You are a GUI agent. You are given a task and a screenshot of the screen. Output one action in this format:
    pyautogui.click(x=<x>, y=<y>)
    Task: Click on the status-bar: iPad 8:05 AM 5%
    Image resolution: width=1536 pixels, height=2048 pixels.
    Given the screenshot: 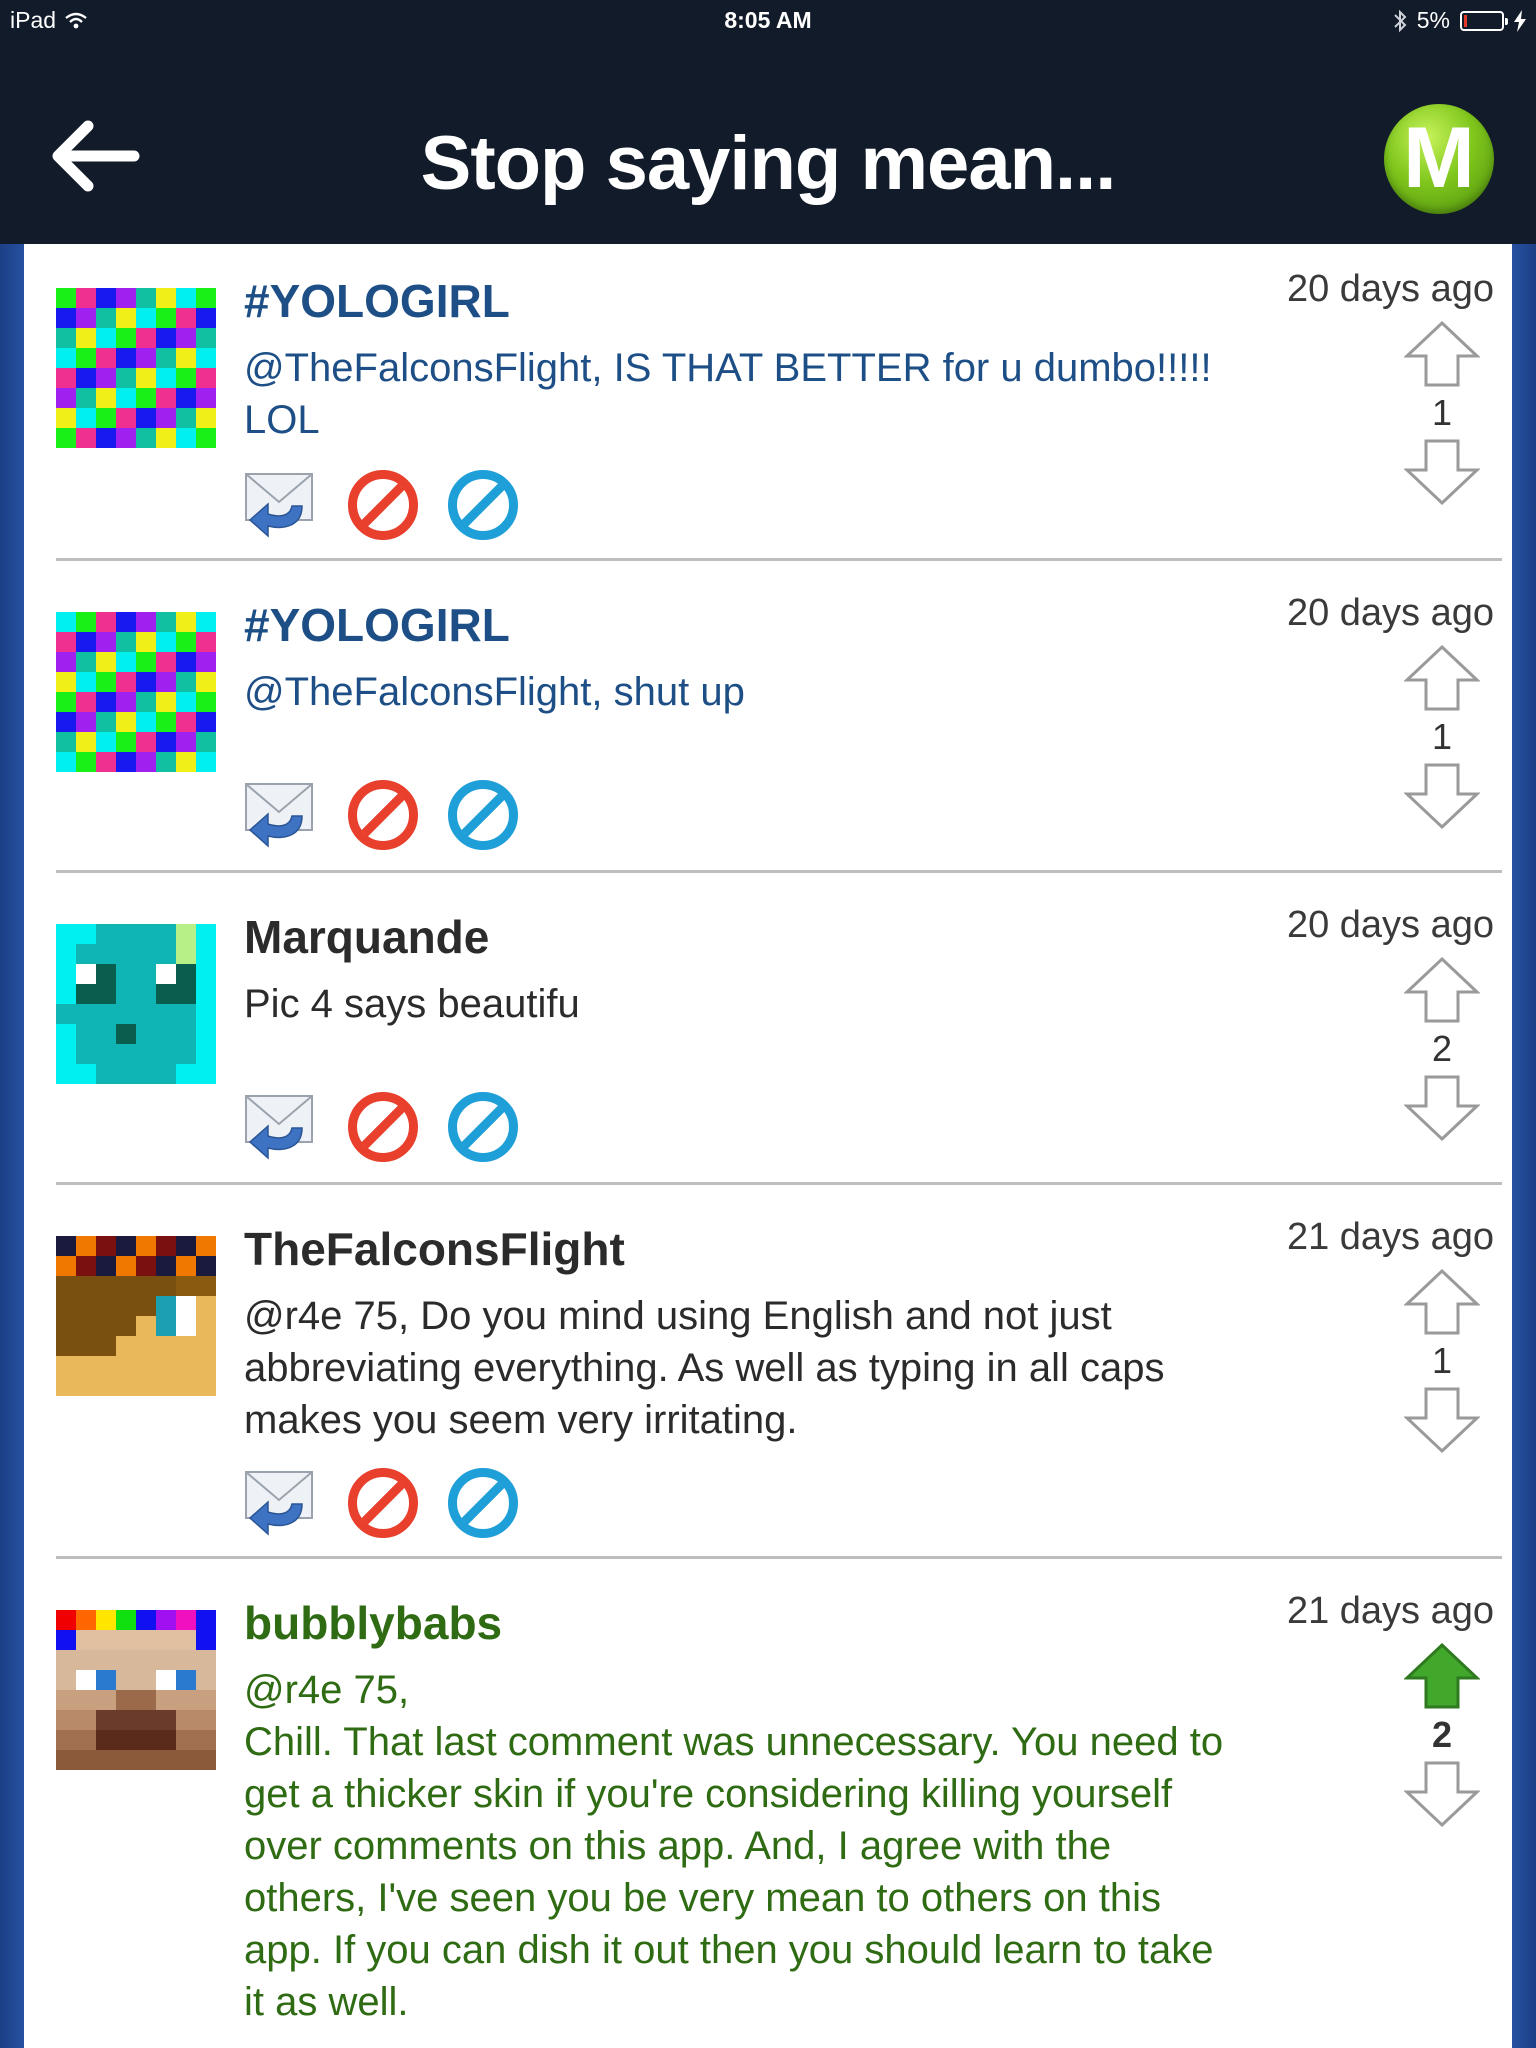 What is the action you would take?
    pyautogui.click(x=768, y=21)
    